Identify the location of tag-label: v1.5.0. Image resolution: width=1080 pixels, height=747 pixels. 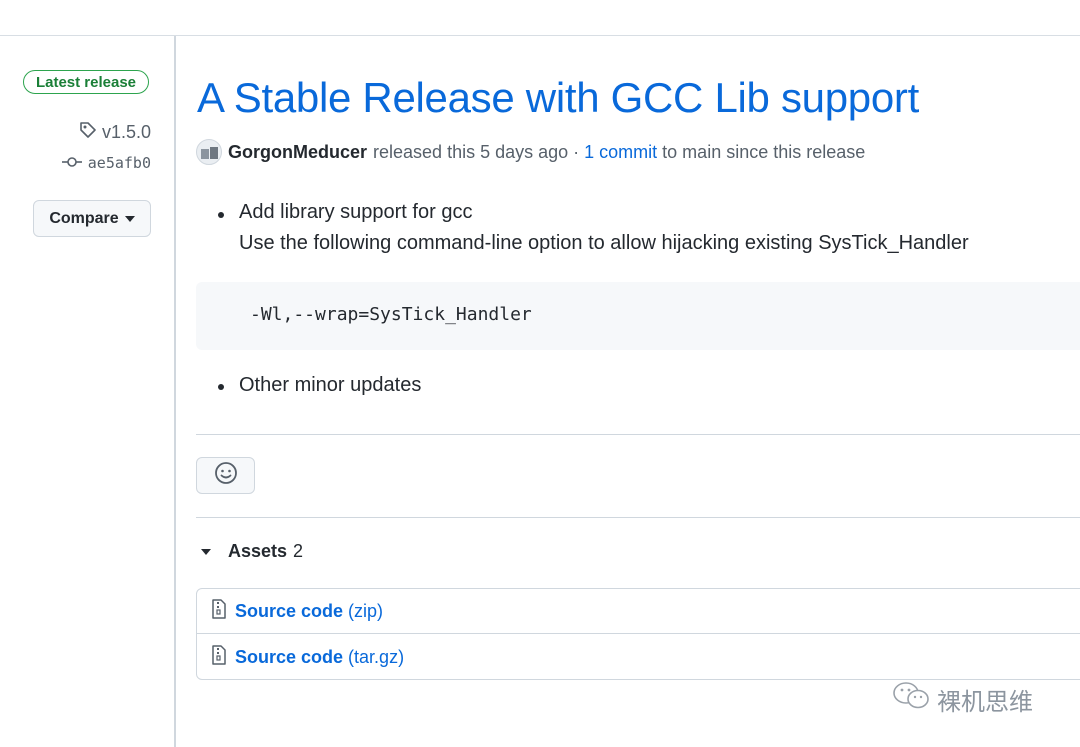
(126, 132).